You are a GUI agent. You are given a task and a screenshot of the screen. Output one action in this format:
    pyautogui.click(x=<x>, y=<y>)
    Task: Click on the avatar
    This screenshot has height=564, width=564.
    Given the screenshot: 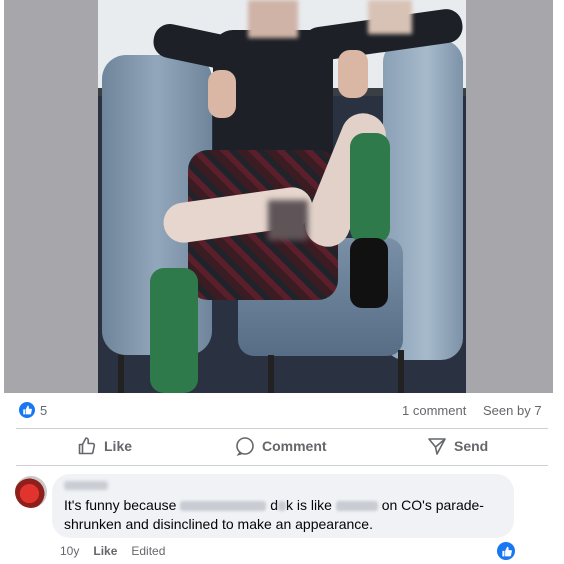 What is the action you would take?
    pyautogui.click(x=31, y=492)
    